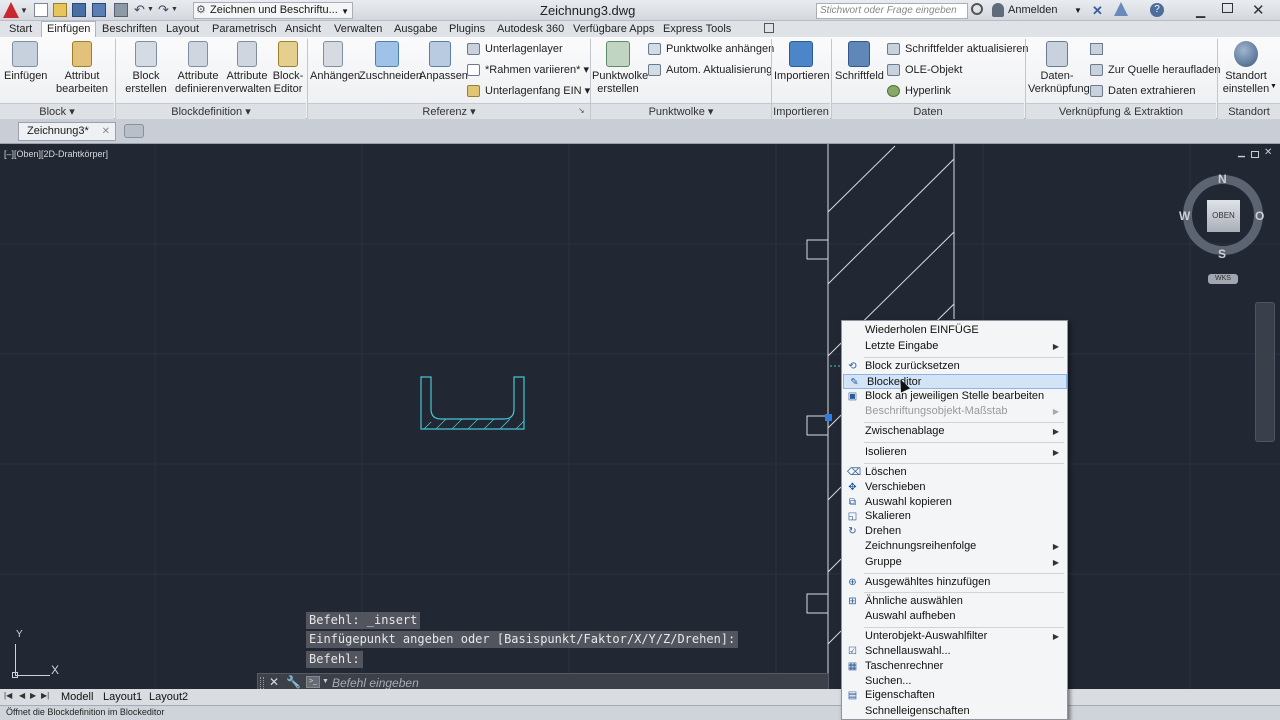 The width and height of the screenshot is (1280, 720). What do you see at coordinates (954, 562) in the screenshot?
I see `menu-item-group: Gruppe ▶` at bounding box center [954, 562].